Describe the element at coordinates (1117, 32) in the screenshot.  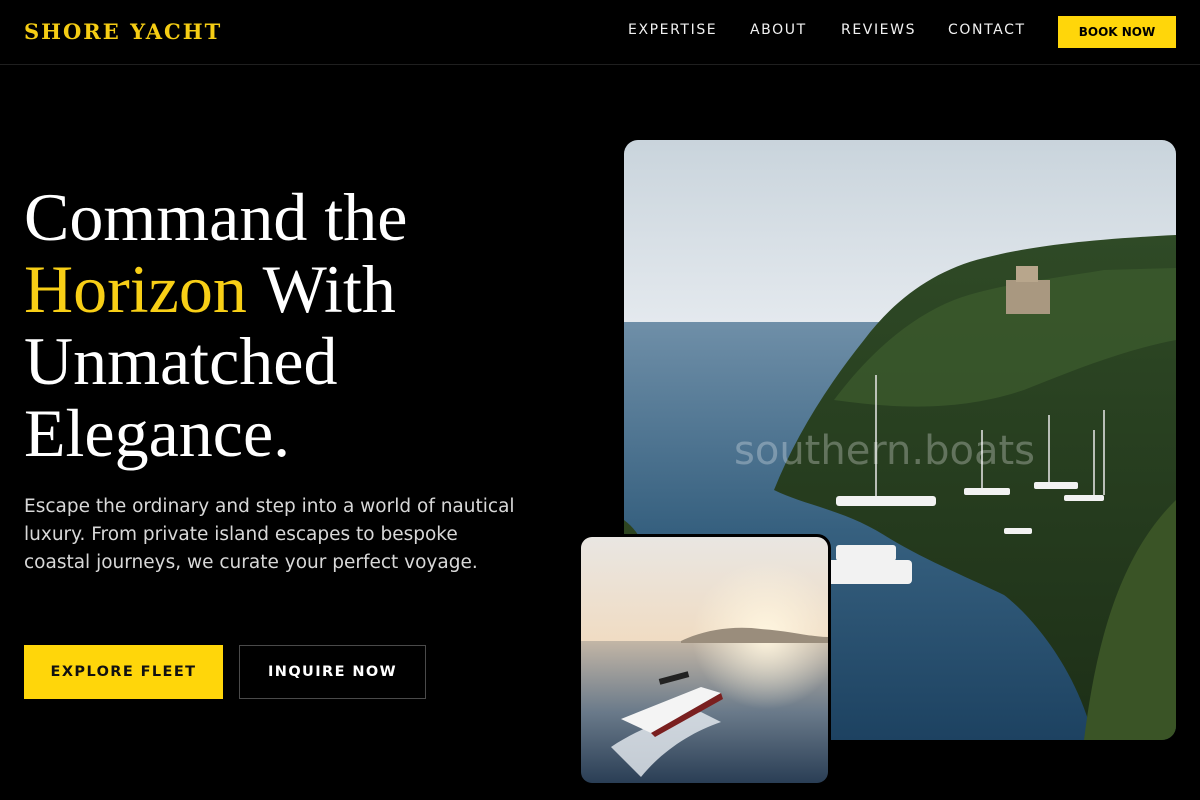
I see `book-now-button: BOOK NOW` at that location.